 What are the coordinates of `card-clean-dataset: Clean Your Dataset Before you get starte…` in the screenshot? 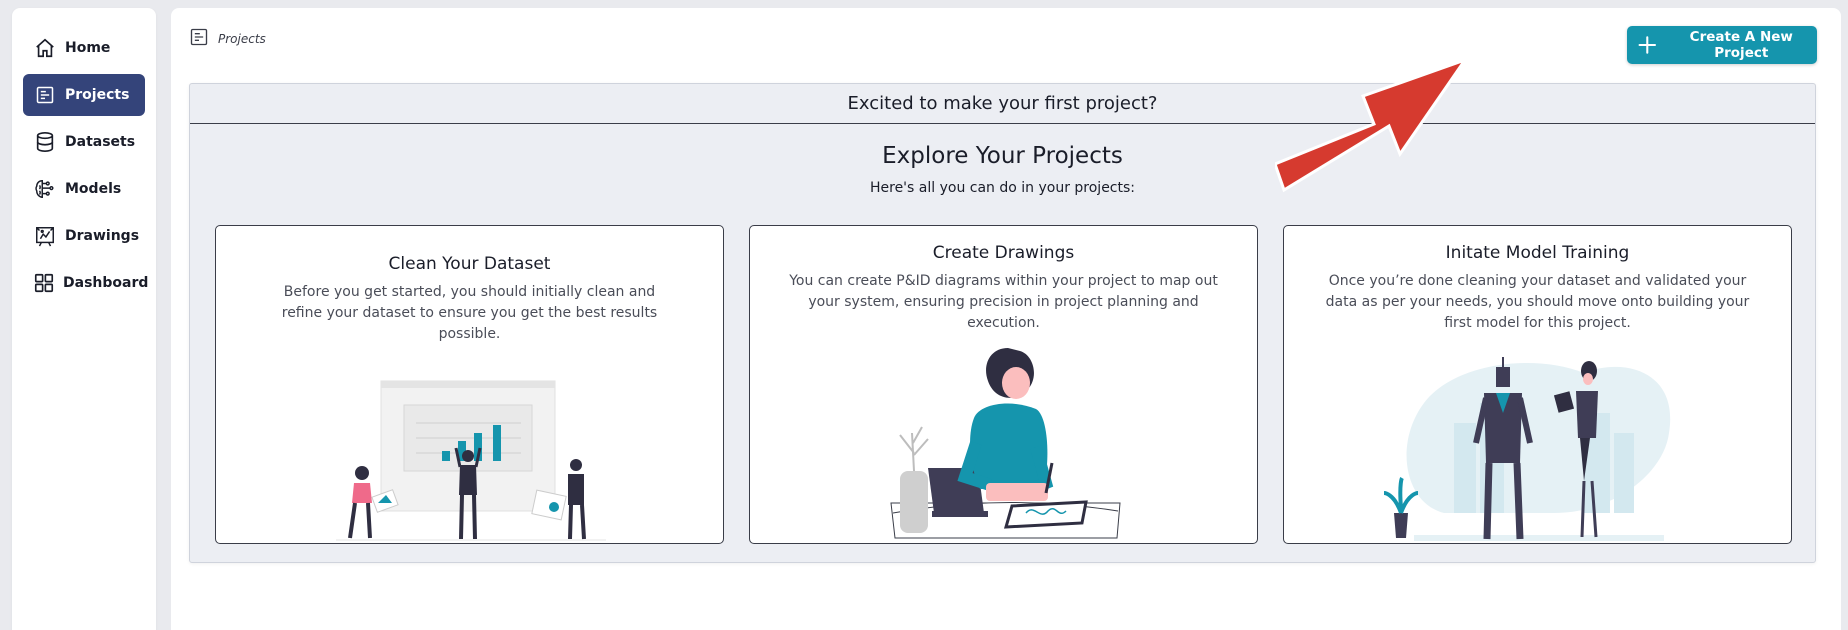 It's located at (469, 384).